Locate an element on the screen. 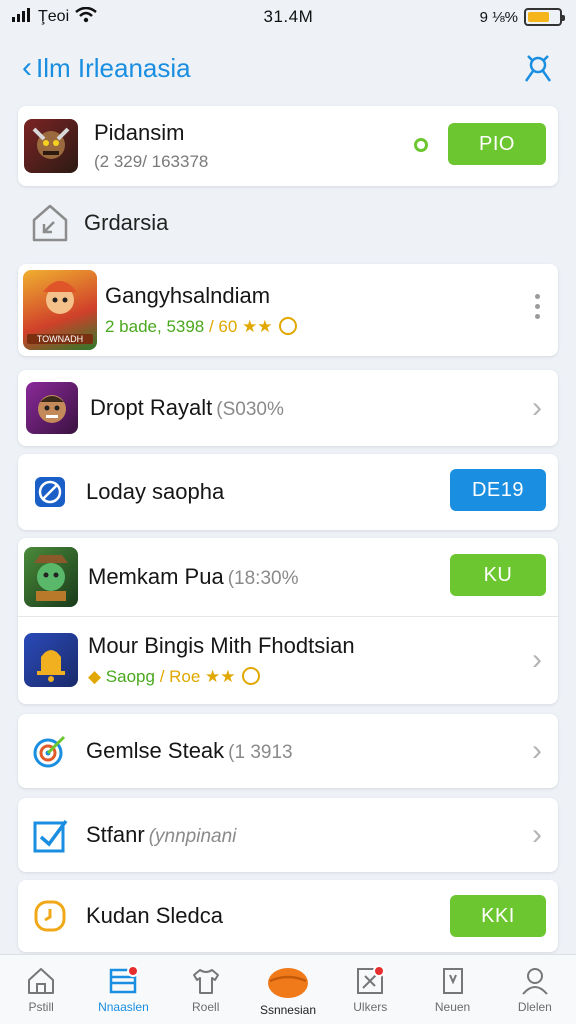  status-time: 31.4M is located at coordinates (288, 16).